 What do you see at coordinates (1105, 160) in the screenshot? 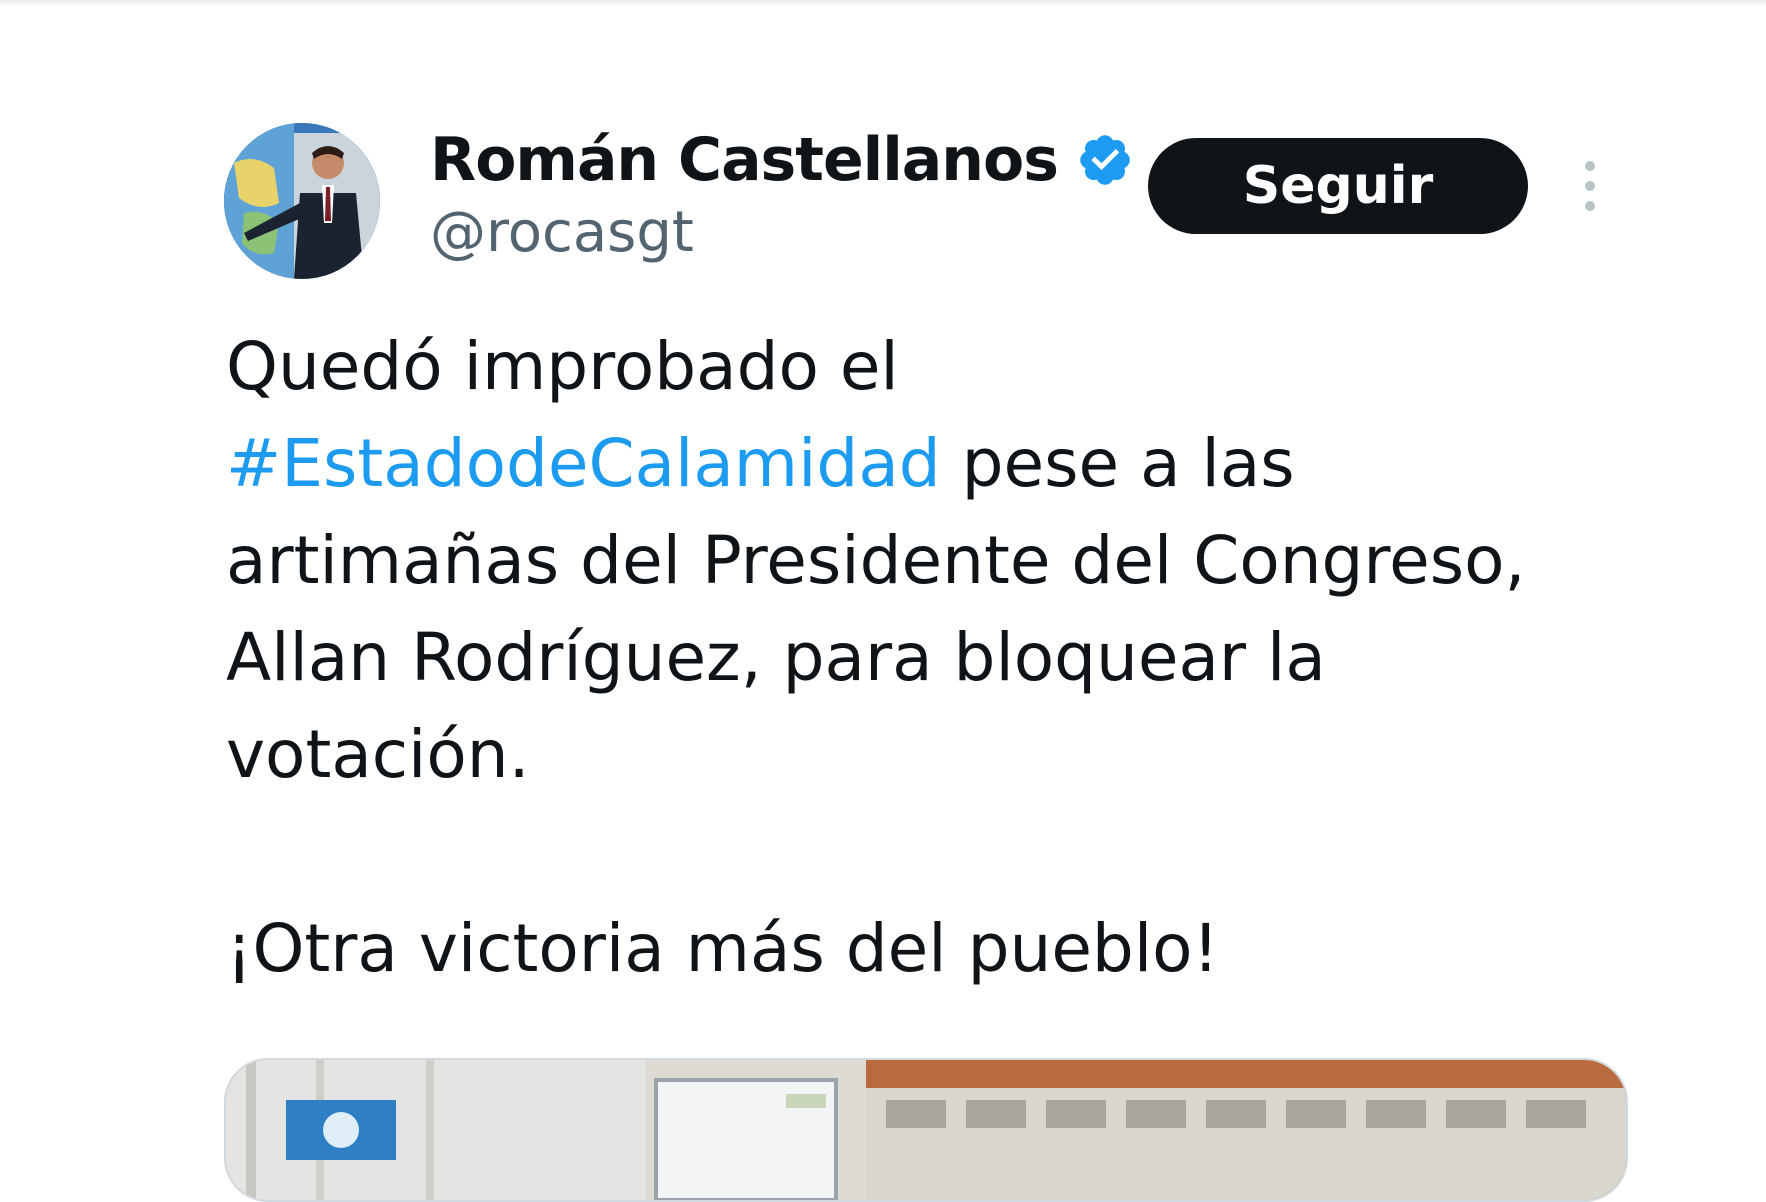
I see `verified-badge-icon` at bounding box center [1105, 160].